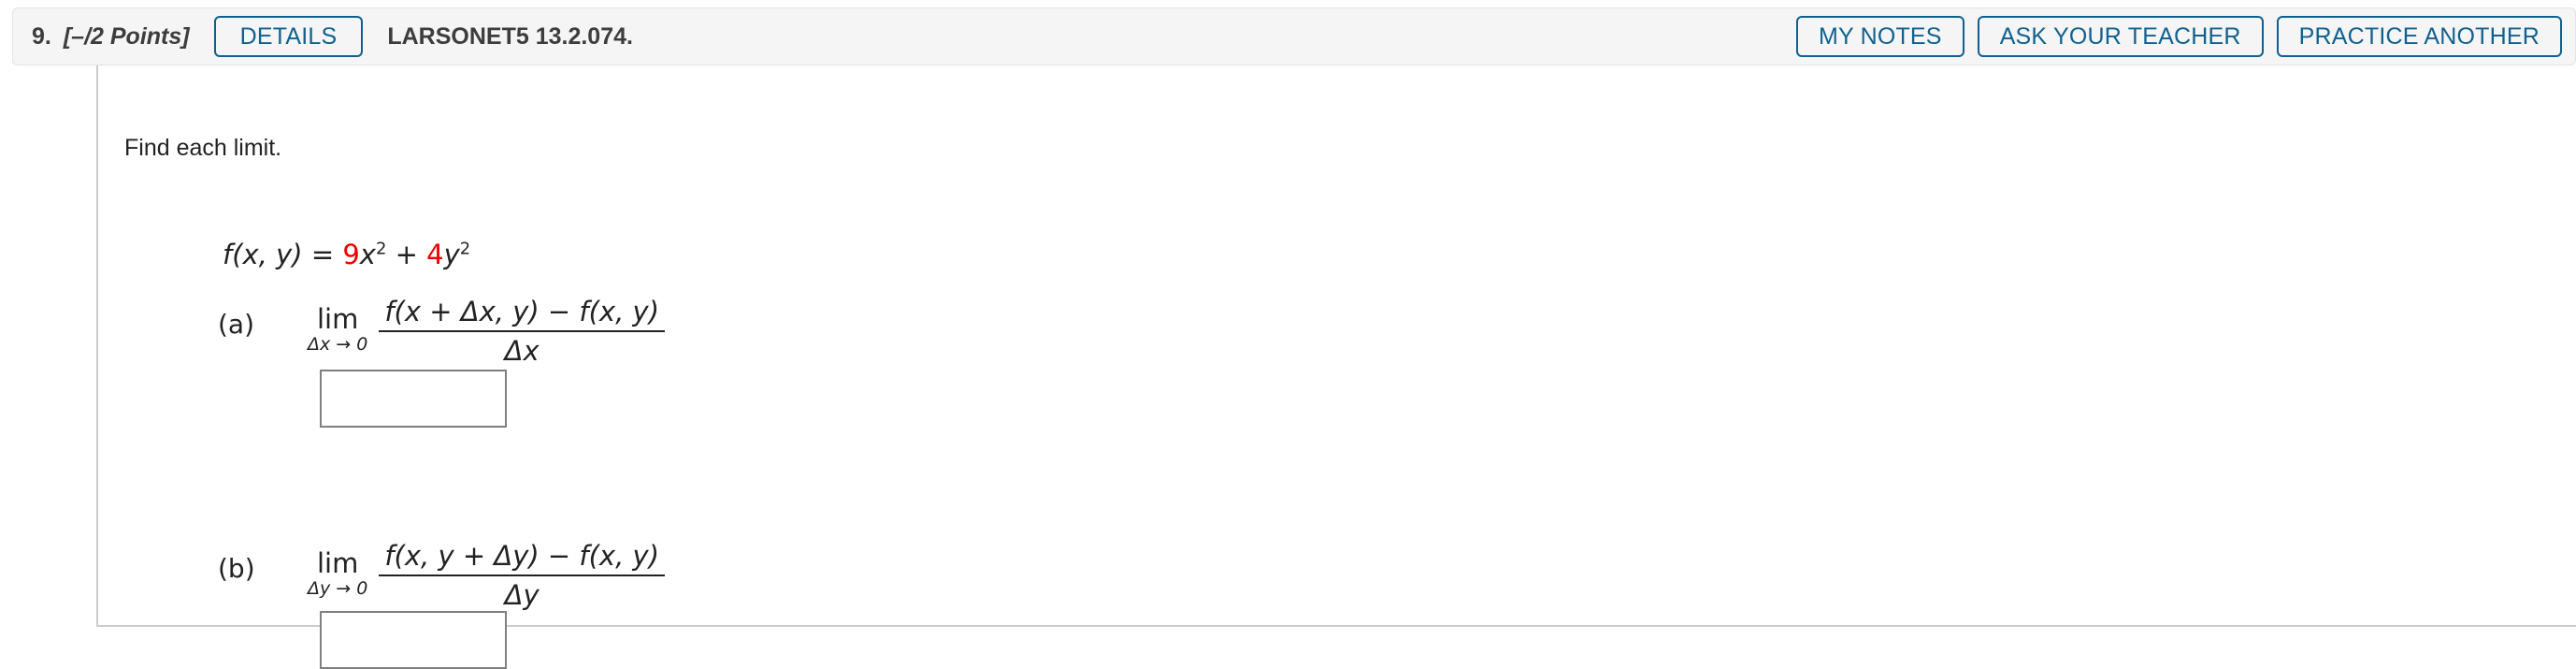 The height and width of the screenshot is (669, 2576). What do you see at coordinates (414, 399) in the screenshot?
I see `part-a-answer-input` at bounding box center [414, 399].